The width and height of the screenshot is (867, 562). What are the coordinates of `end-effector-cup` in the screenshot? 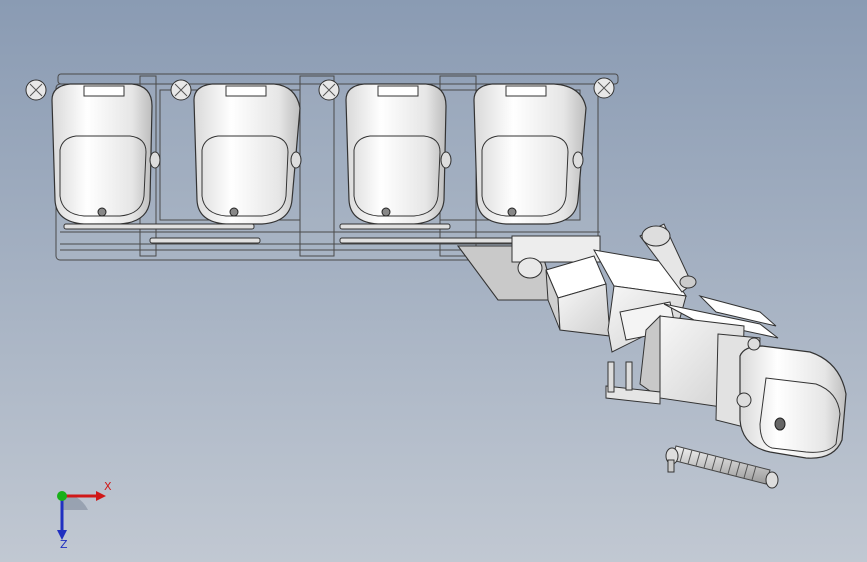 It's located at (791, 398).